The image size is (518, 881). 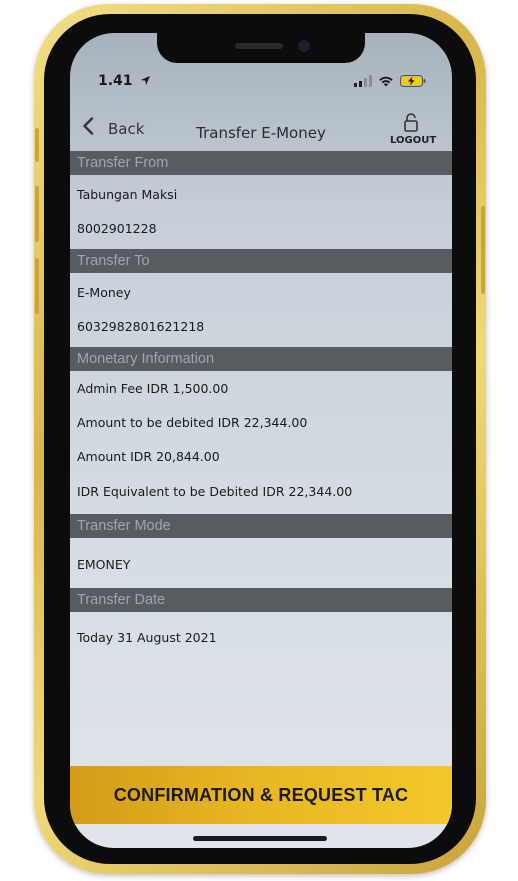 What do you see at coordinates (192, 422) in the screenshot?
I see `amount-debited: Amount to be debited IDR 22,344.00` at bounding box center [192, 422].